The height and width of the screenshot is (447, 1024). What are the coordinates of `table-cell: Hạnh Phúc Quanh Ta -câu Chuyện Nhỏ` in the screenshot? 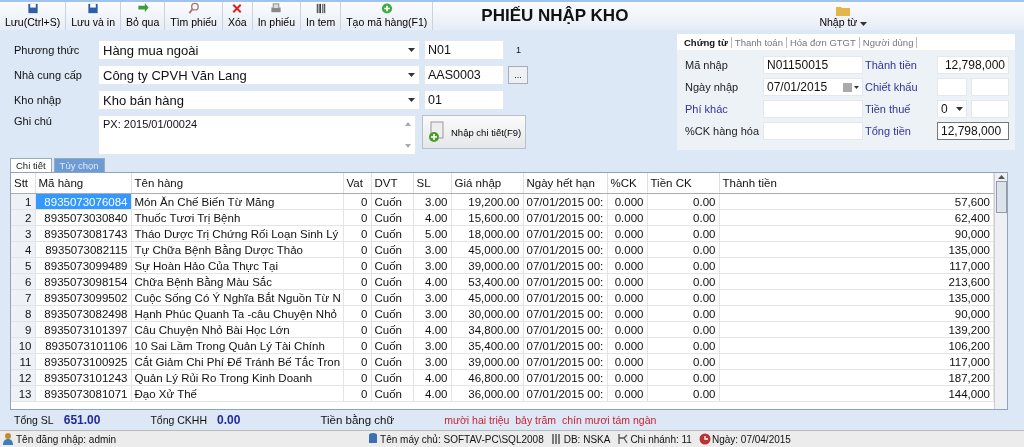 It's located at (237, 313).